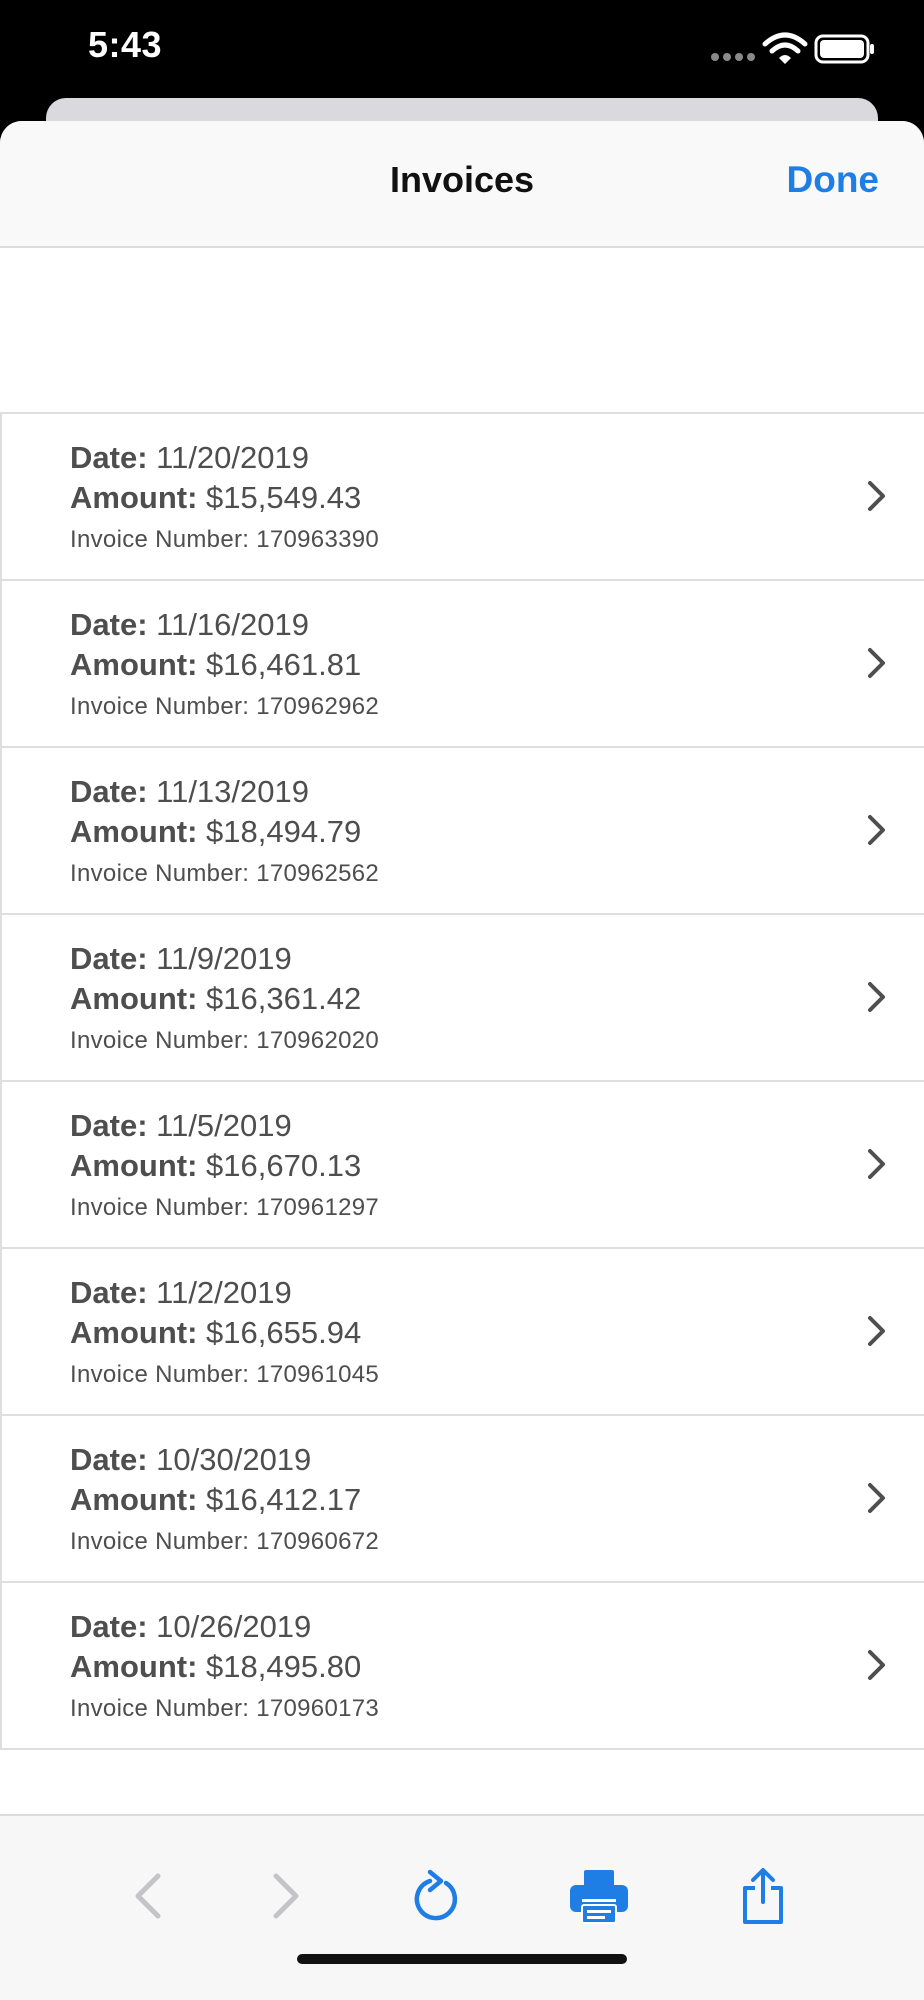  Describe the element at coordinates (599, 1896) in the screenshot. I see `print-icon` at that location.